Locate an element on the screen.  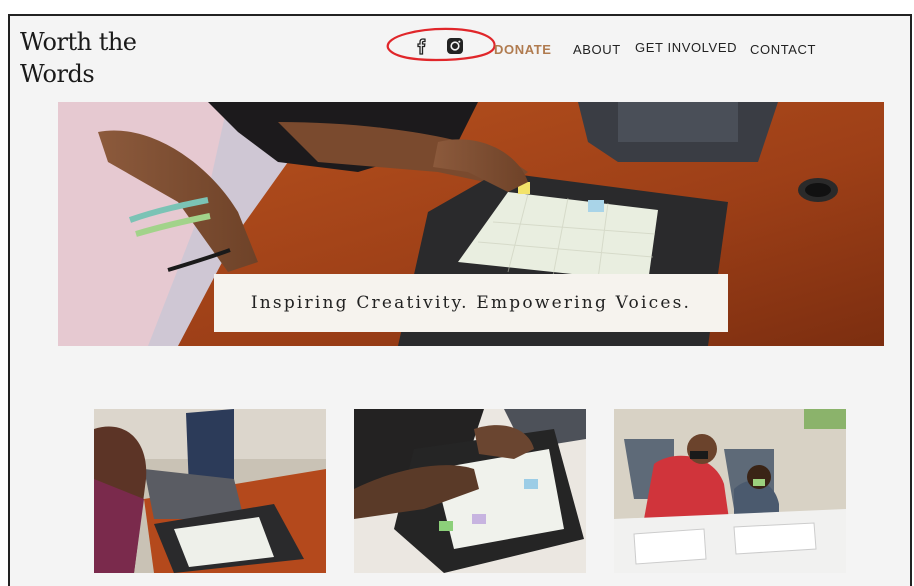
site-logo: Worth the Words is located at coordinates (78, 58).